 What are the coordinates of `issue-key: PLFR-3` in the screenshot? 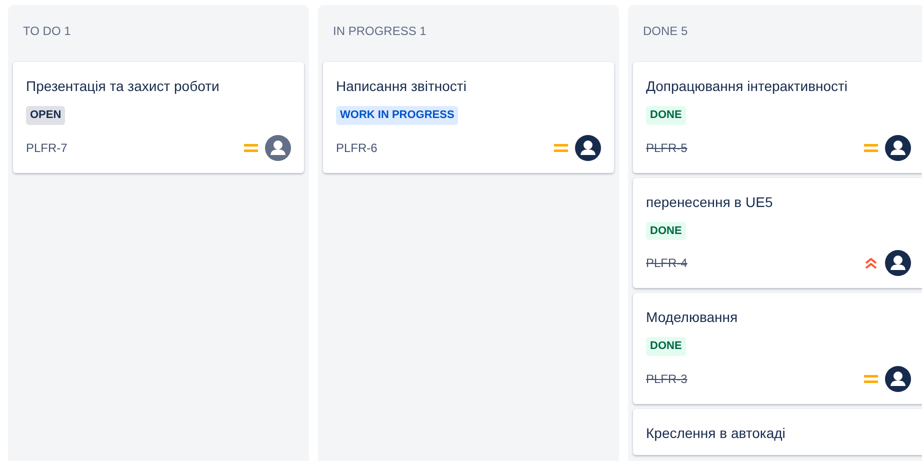 It's located at (667, 379).